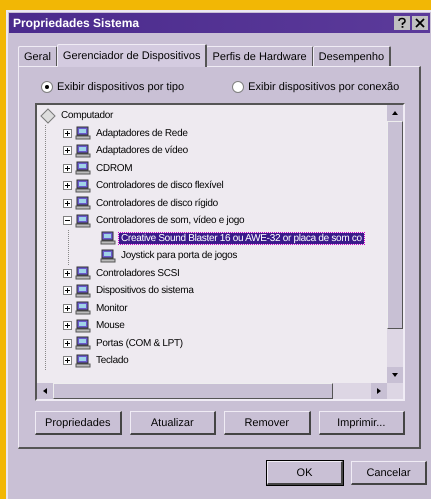  I want to click on action-button: Remover, so click(267, 423).